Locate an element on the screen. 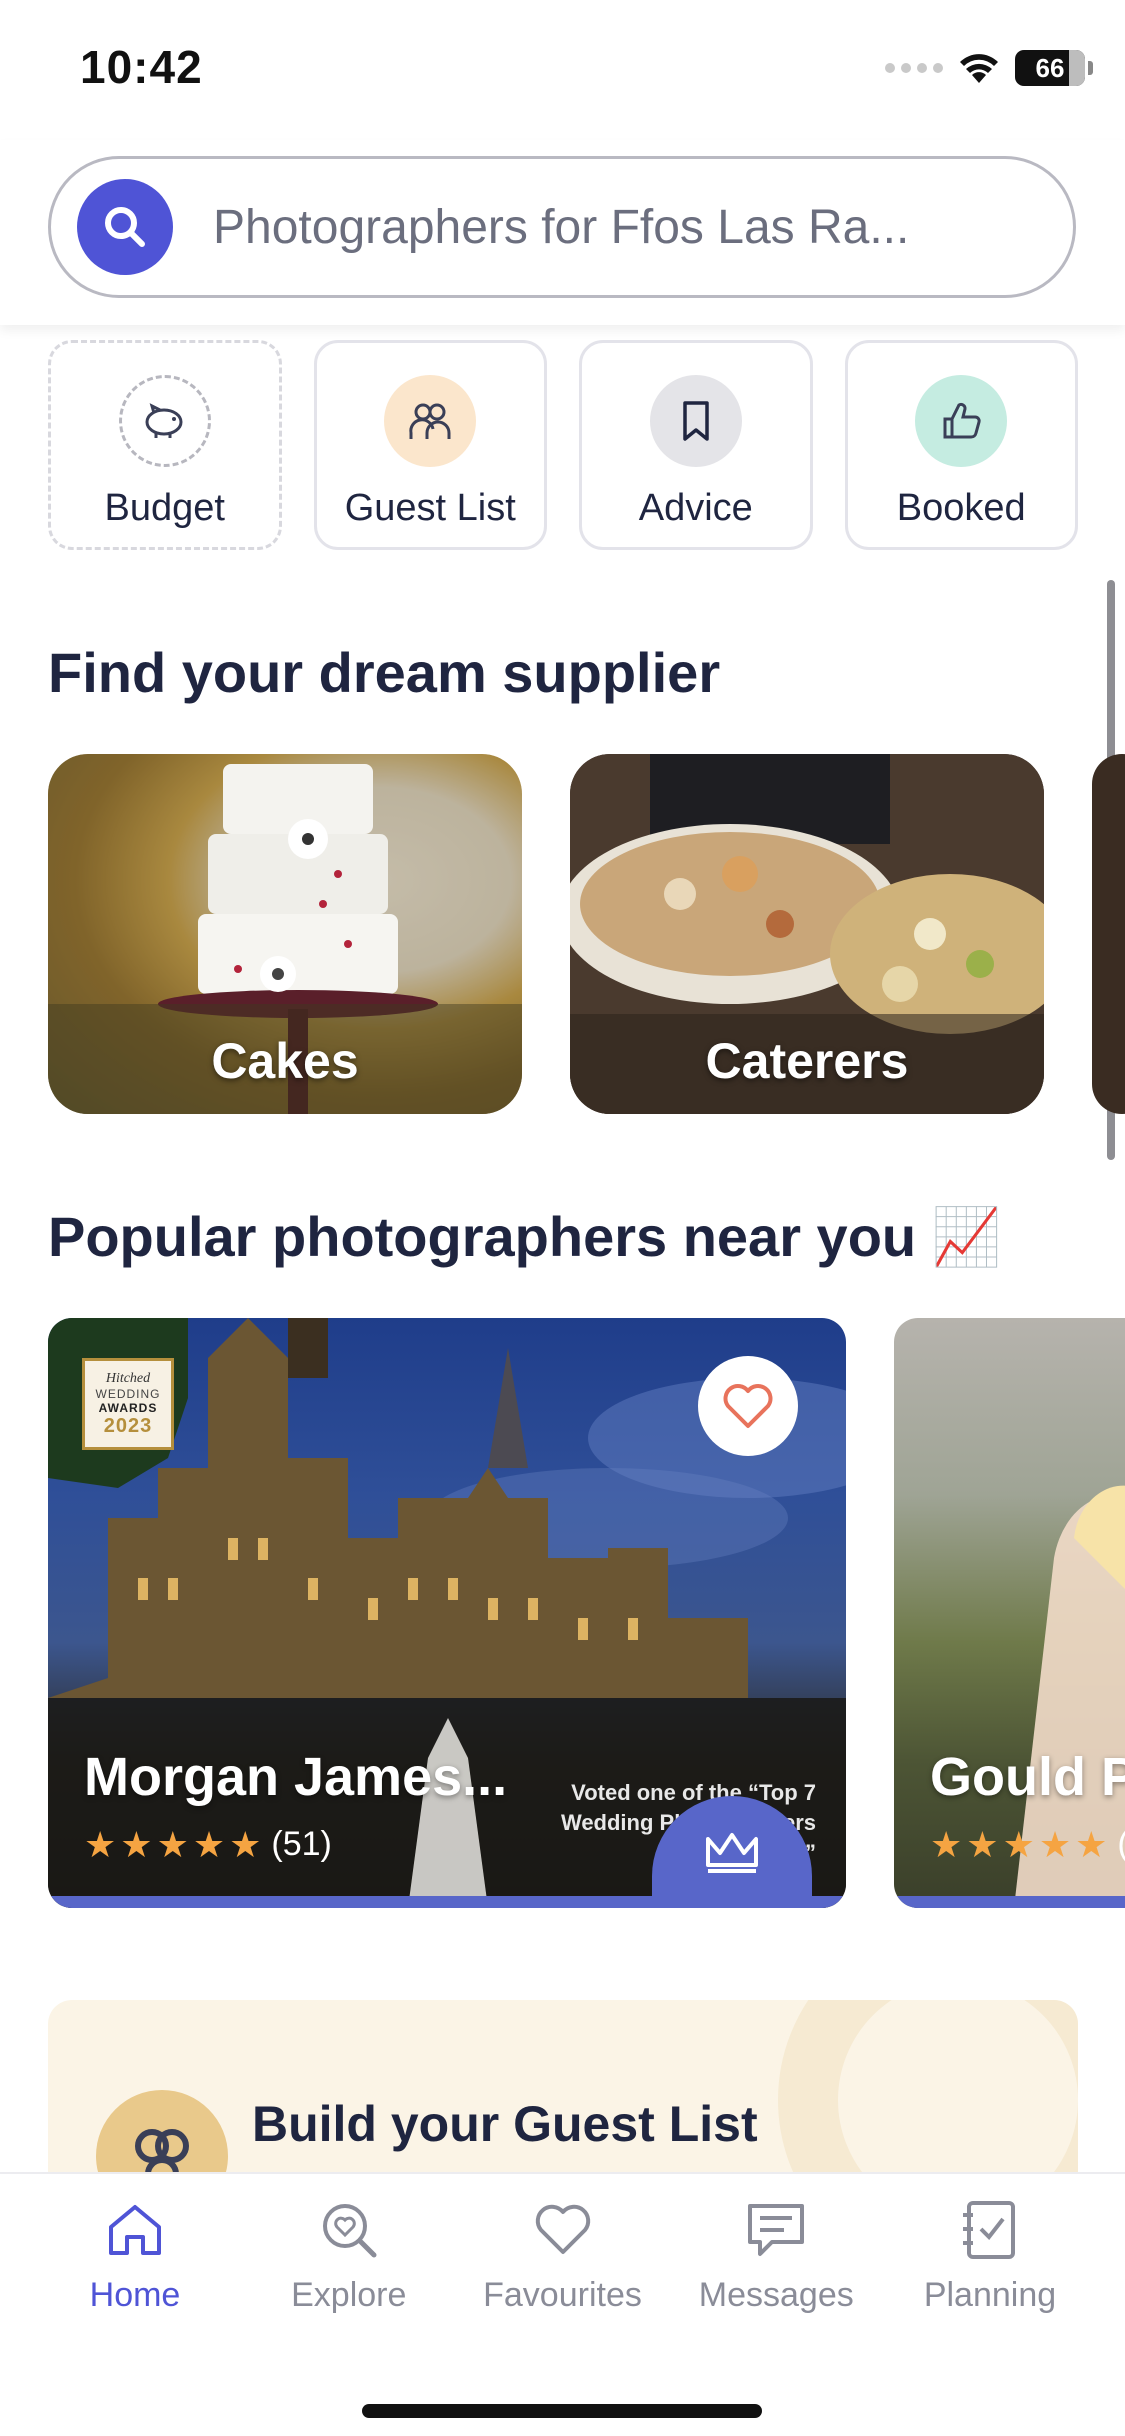  supplier-carousel: Cakes Caterers is located at coordinates (586, 935).